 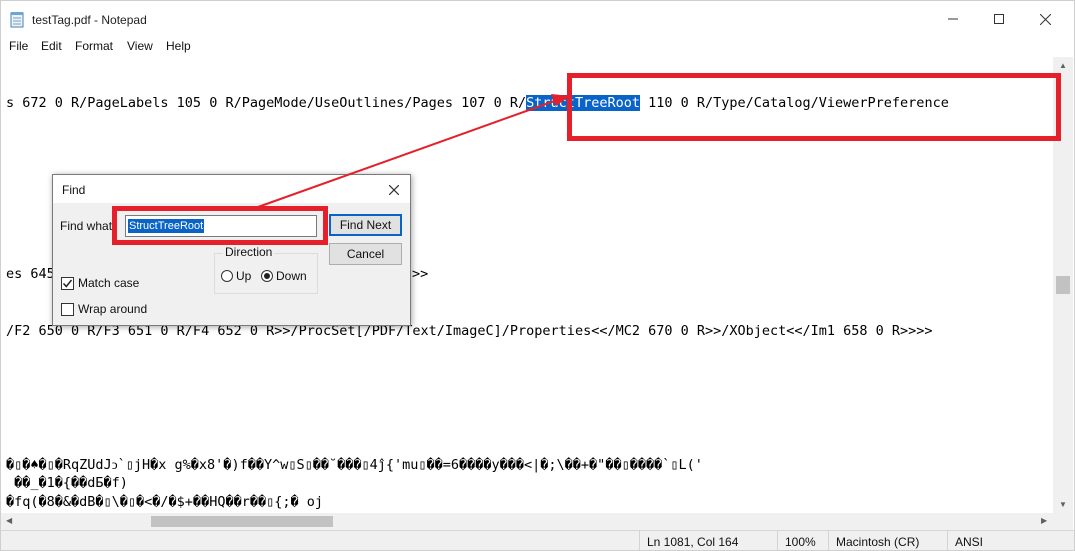 What do you see at coordinates (560, 100) in the screenshot?
I see `annotation-arrow-head` at bounding box center [560, 100].